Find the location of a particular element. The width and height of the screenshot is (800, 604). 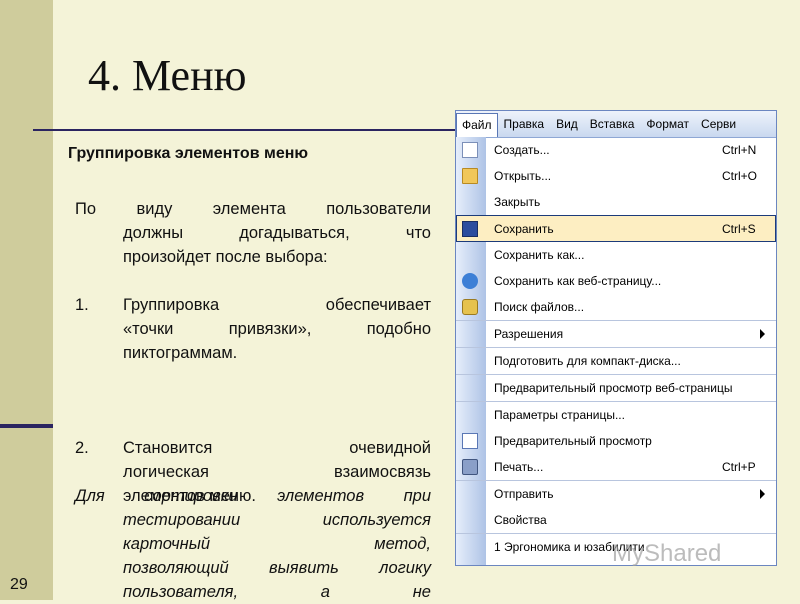

text-line: произойдет после выбора: is located at coordinates (225, 257).